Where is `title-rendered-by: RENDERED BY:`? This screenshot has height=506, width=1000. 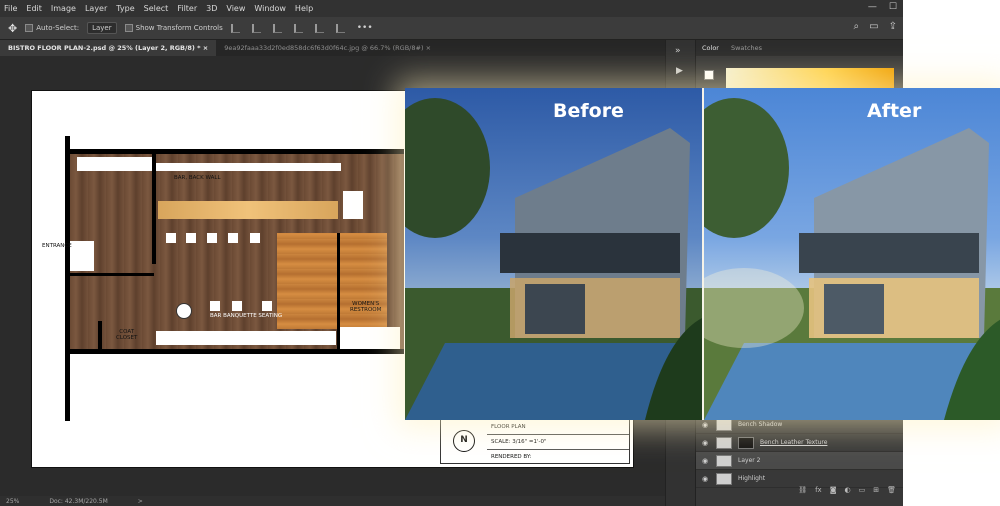 title-rendered-by: RENDERED BY: is located at coordinates (511, 457).